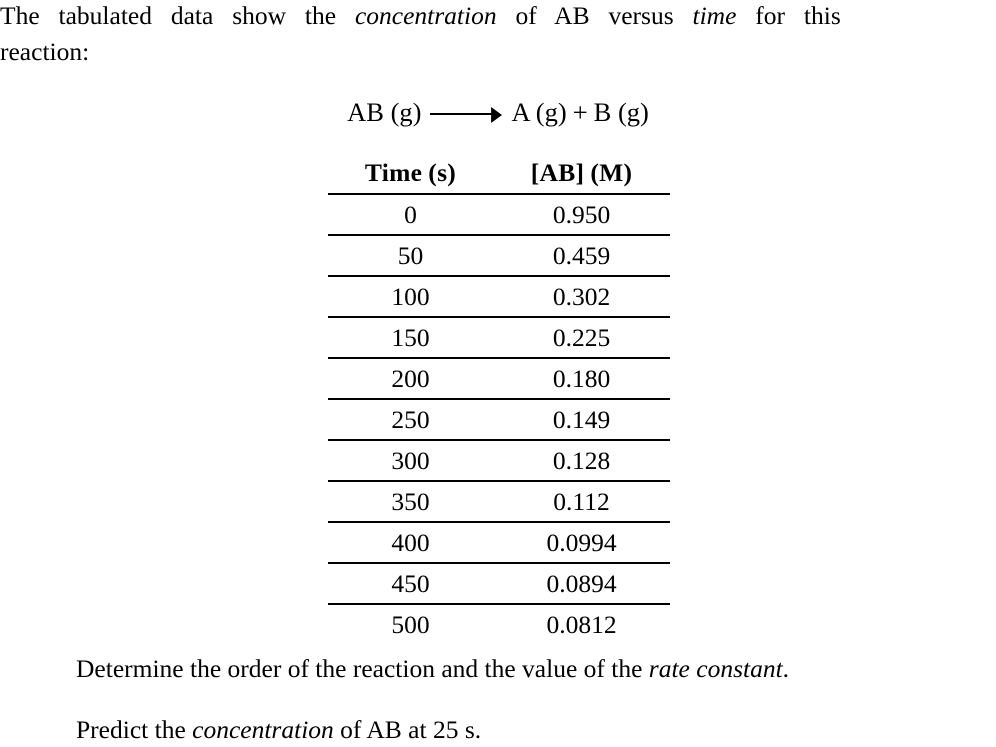  Describe the element at coordinates (499, 460) in the screenshot. I see `table-row: 300 0.128` at that location.